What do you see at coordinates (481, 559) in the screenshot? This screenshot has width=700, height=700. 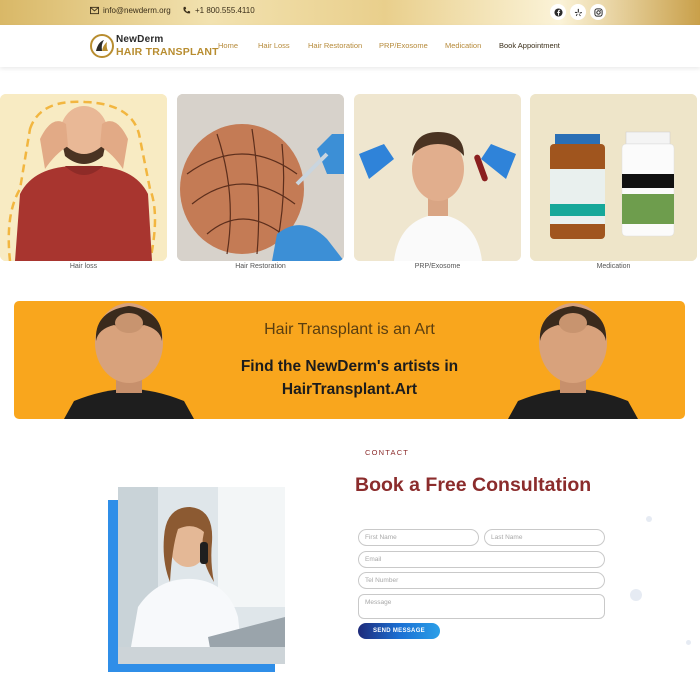 I see `email-field` at bounding box center [481, 559].